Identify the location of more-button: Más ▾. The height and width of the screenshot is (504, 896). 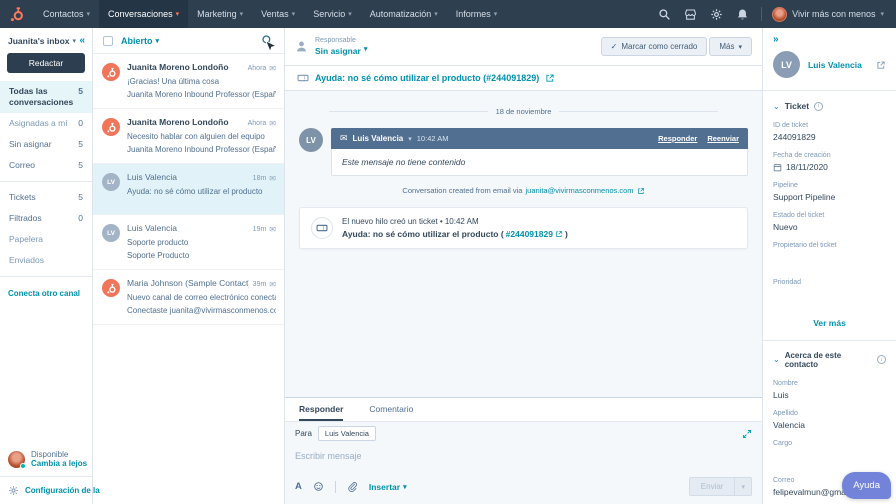
(730, 46).